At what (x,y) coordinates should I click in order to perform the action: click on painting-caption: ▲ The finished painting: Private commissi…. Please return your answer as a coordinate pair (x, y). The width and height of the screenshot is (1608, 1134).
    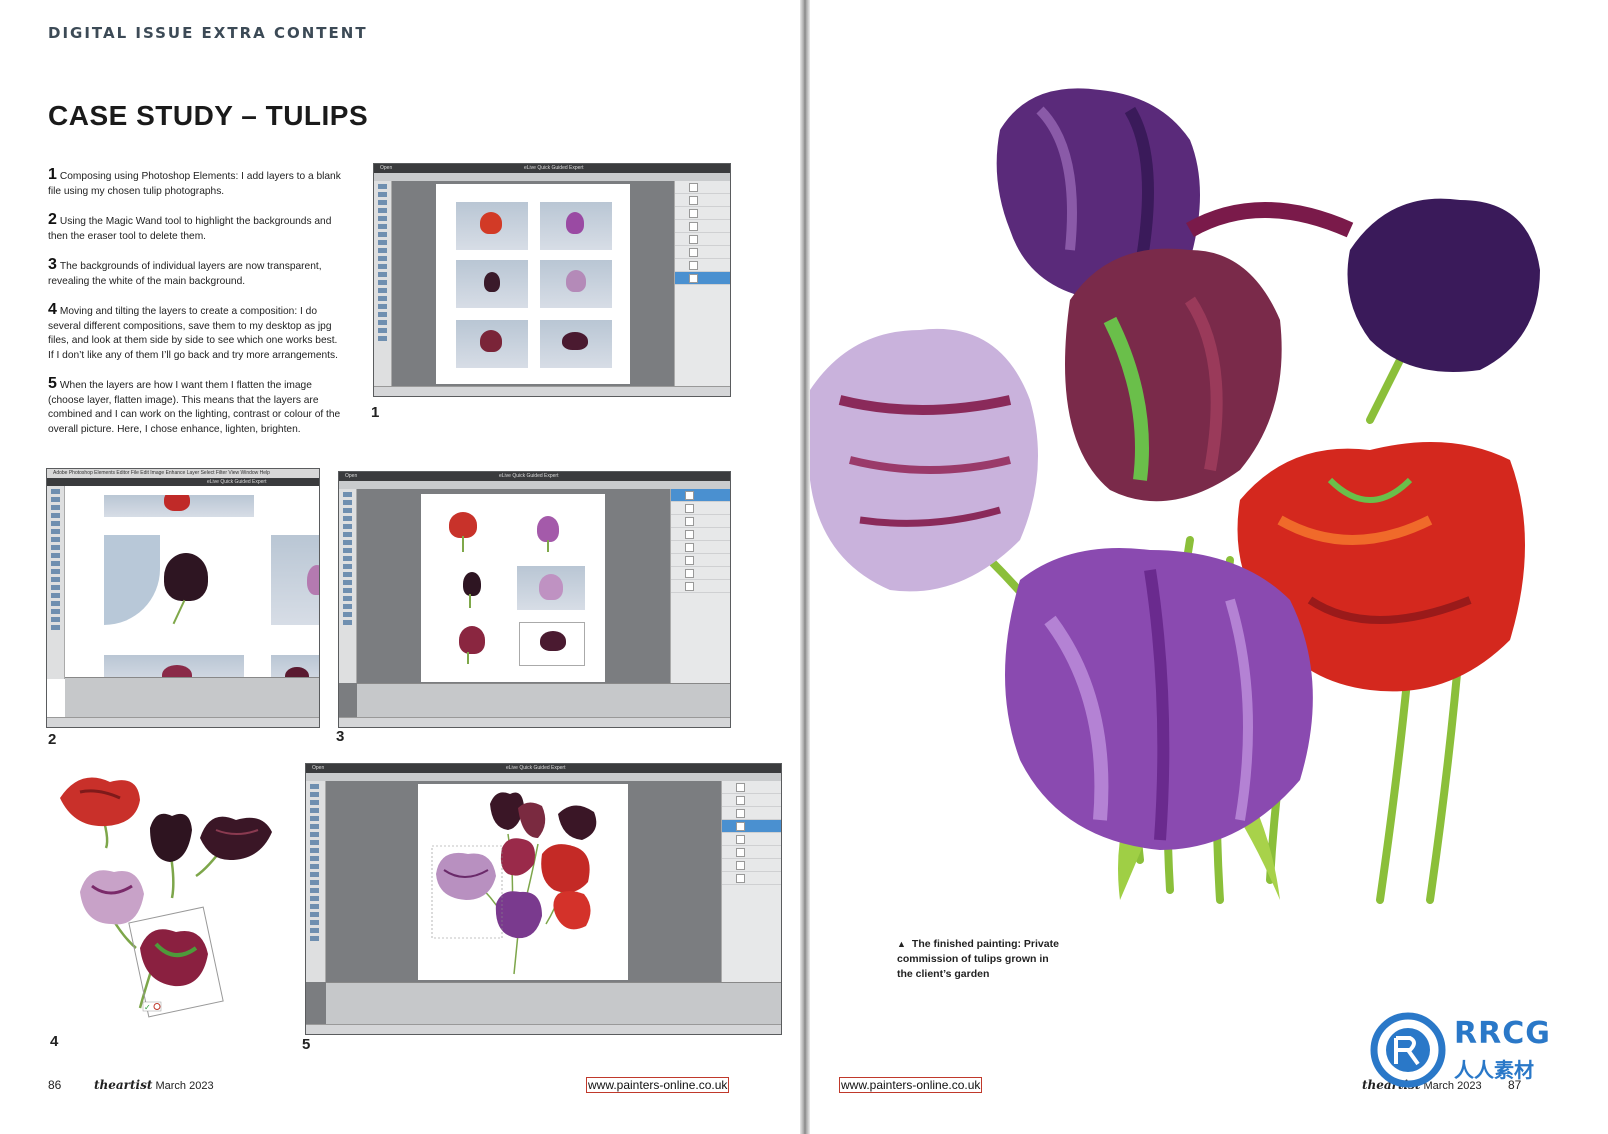
    Looking at the image, I should click on (982, 959).